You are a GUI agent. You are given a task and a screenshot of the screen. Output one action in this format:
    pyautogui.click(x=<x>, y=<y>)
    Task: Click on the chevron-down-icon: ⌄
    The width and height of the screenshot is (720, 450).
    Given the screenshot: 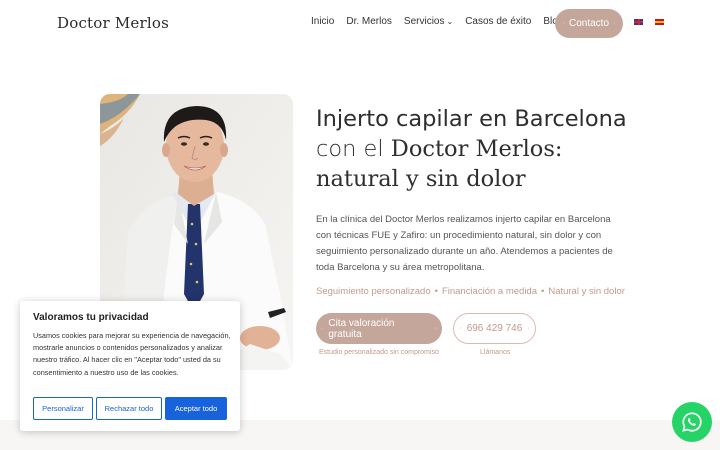 What is the action you would take?
    pyautogui.click(x=450, y=21)
    